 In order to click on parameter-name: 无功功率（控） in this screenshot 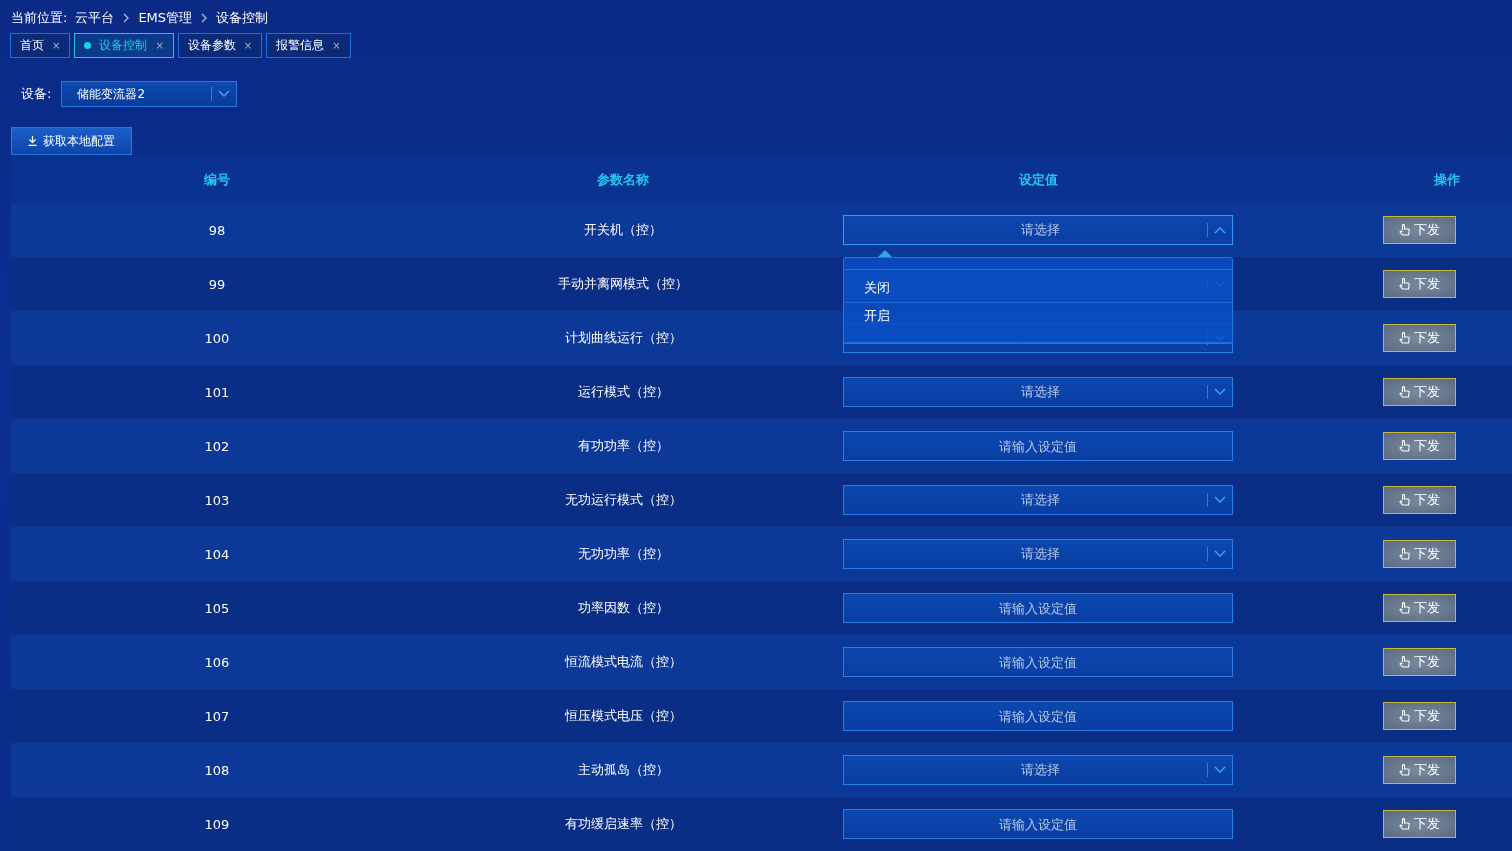, I will do `click(623, 553)`.